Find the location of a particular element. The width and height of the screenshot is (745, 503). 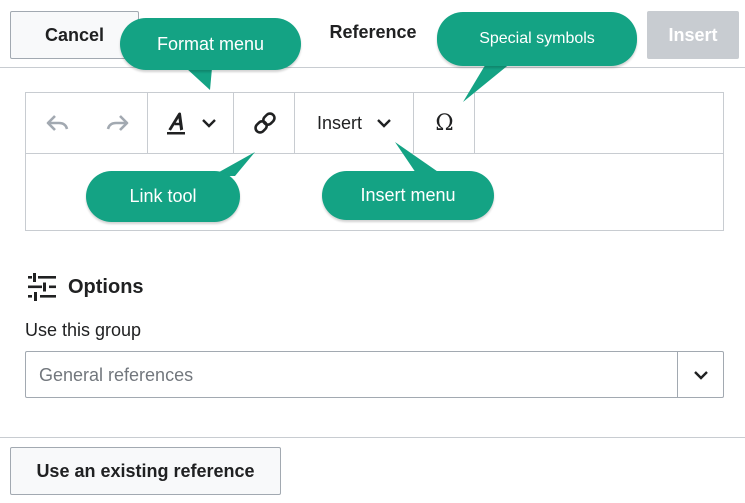

insert-menu-callout: Insert menu is located at coordinates (408, 195).